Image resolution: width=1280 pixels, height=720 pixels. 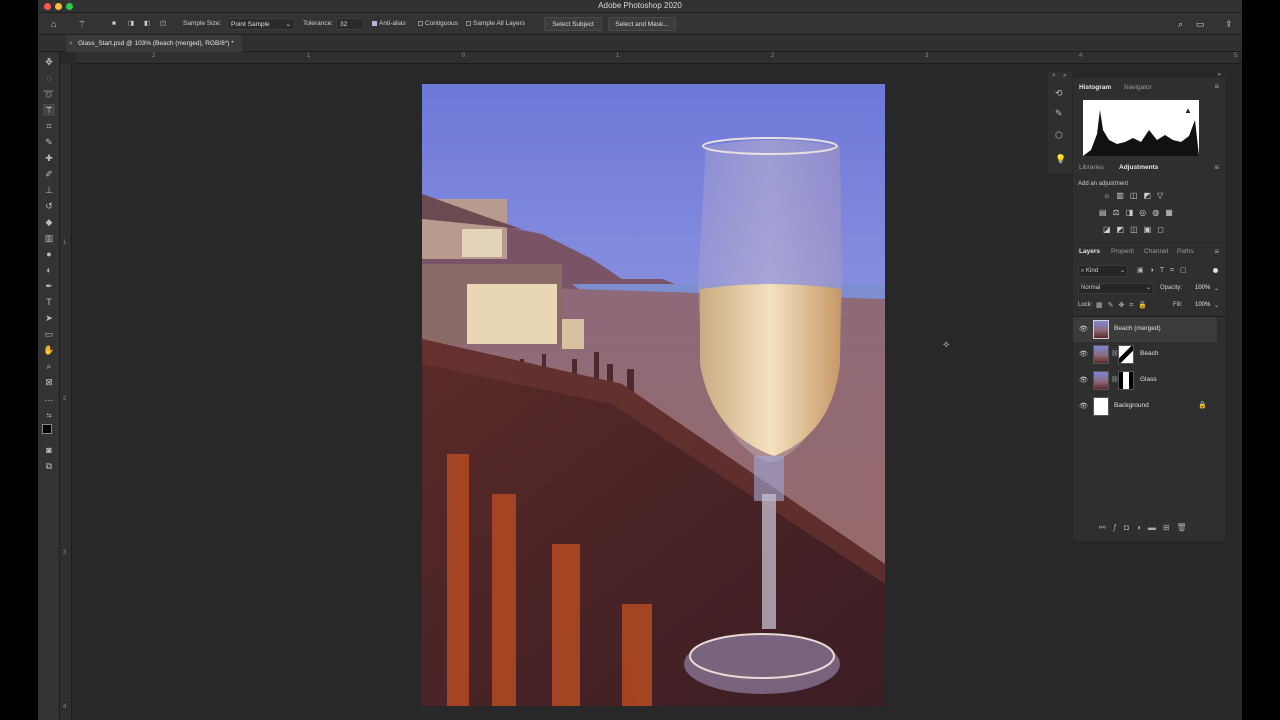 What do you see at coordinates (1138, 167) in the screenshot?
I see `tab-adjustments: Adjustments` at bounding box center [1138, 167].